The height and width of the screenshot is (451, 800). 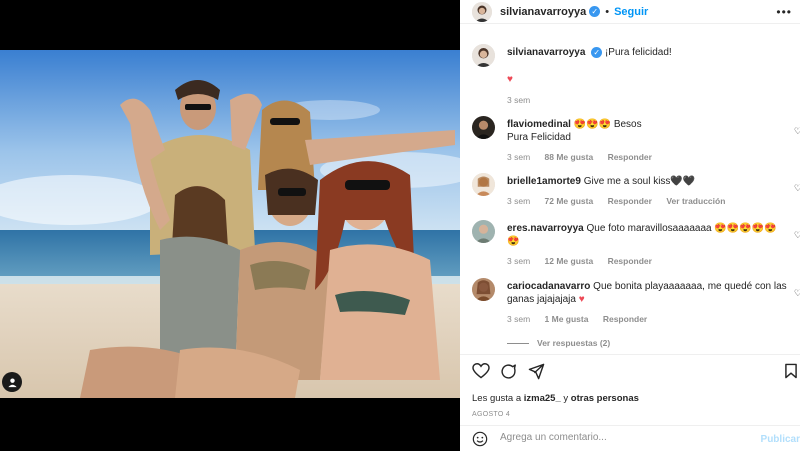 I want to click on comment-button, so click(x=508, y=374).